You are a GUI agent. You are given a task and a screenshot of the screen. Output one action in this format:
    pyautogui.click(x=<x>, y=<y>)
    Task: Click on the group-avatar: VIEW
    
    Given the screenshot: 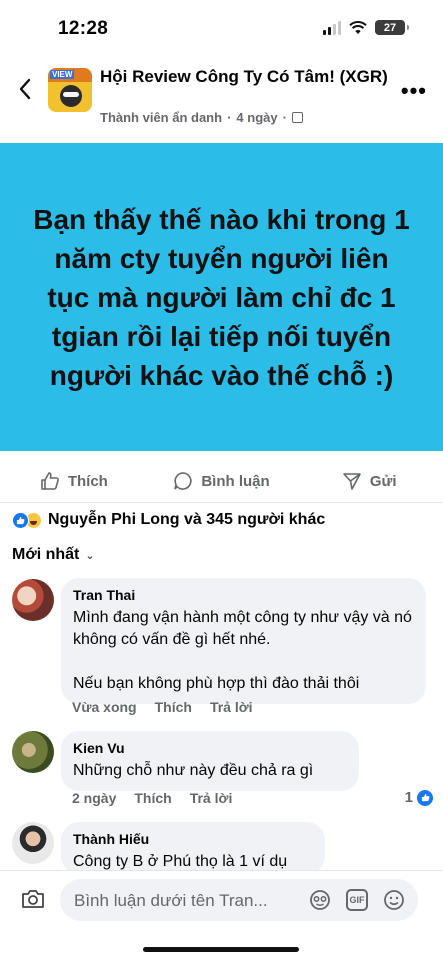 What is the action you would take?
    pyautogui.click(x=70, y=90)
    